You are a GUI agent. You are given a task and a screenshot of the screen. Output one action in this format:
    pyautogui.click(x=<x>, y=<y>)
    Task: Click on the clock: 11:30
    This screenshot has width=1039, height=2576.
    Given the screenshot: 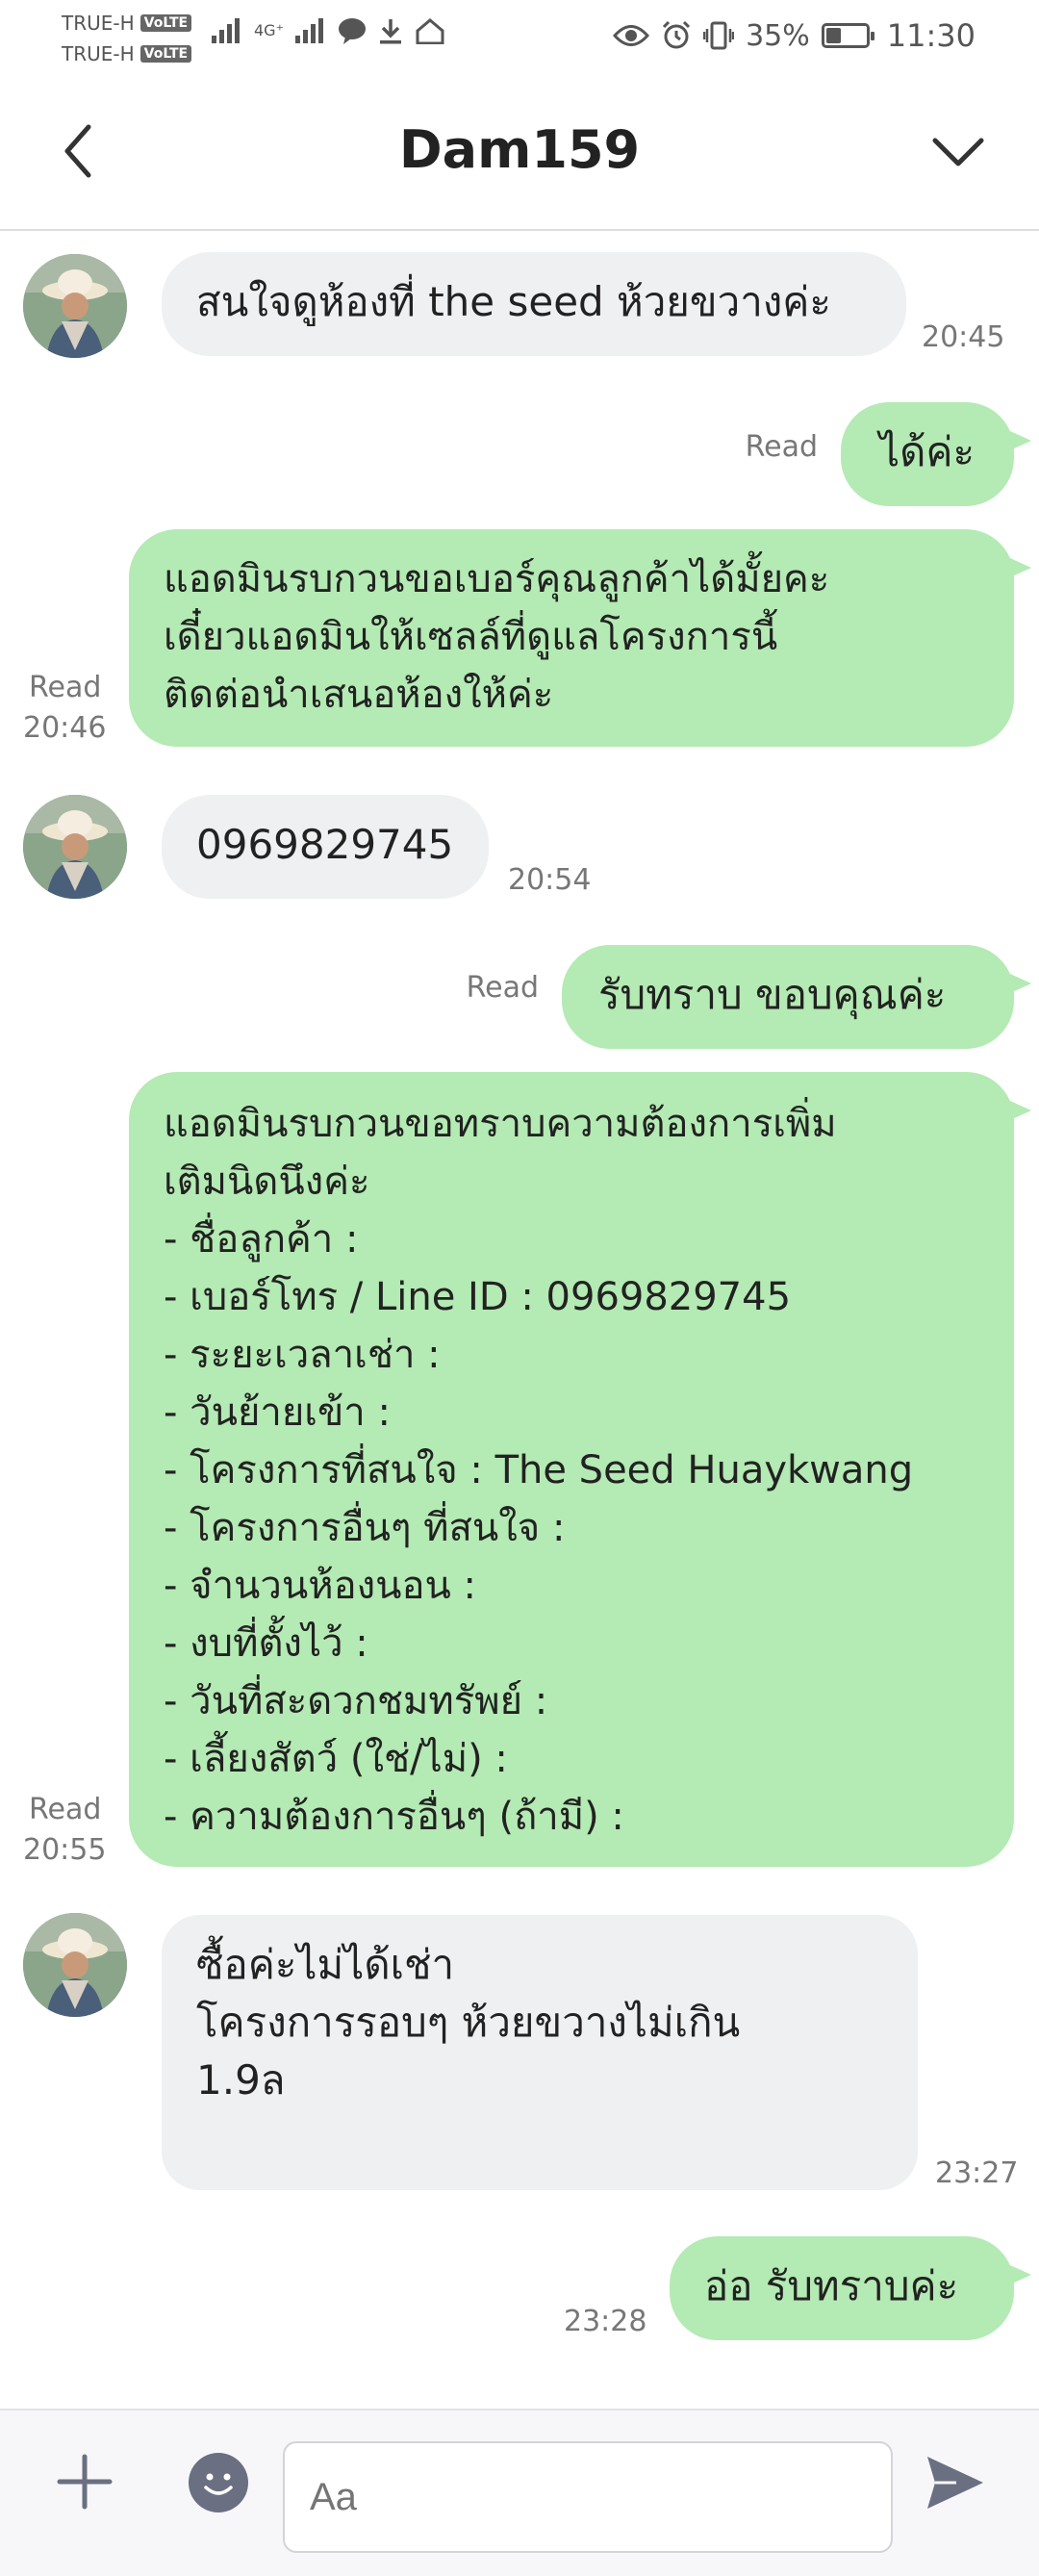 What is the action you would take?
    pyautogui.click(x=931, y=35)
    